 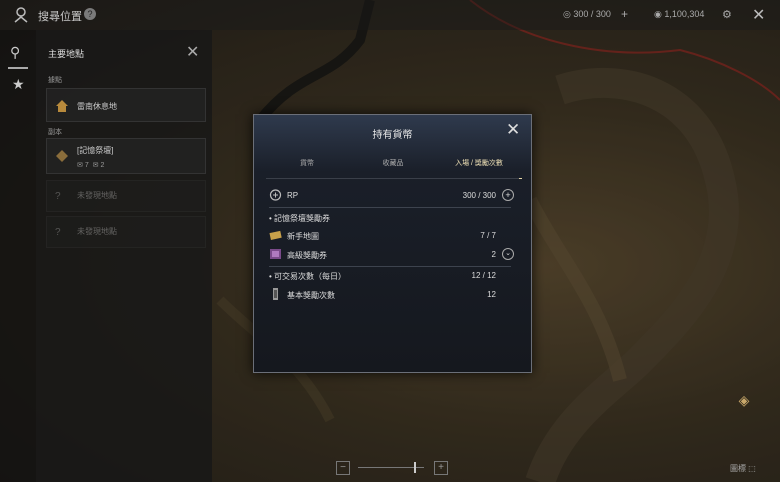 What do you see at coordinates (392, 295) in the screenshot?
I see `basic-reward-row: 基本獎勵次數 12` at bounding box center [392, 295].